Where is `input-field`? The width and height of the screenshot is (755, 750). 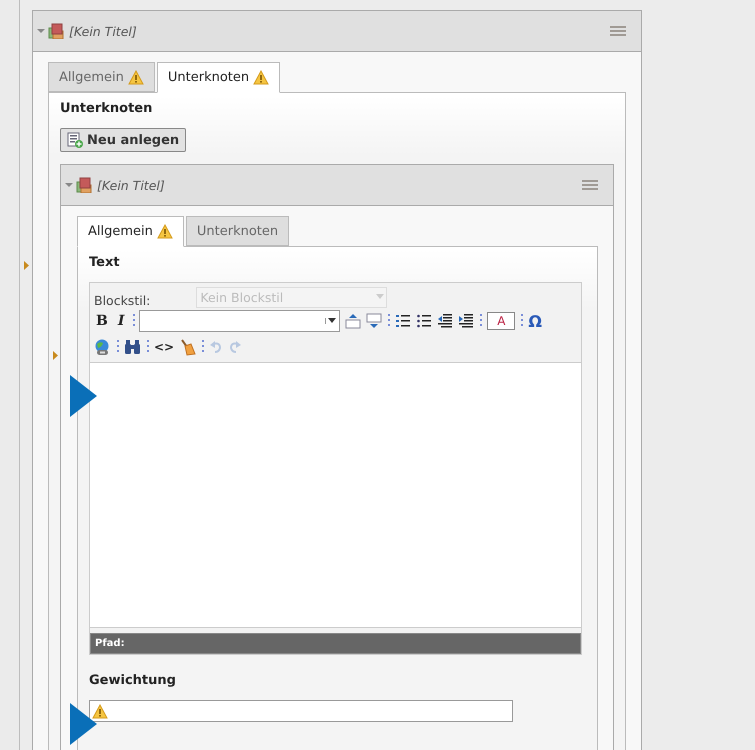
input-field is located at coordinates (301, 711).